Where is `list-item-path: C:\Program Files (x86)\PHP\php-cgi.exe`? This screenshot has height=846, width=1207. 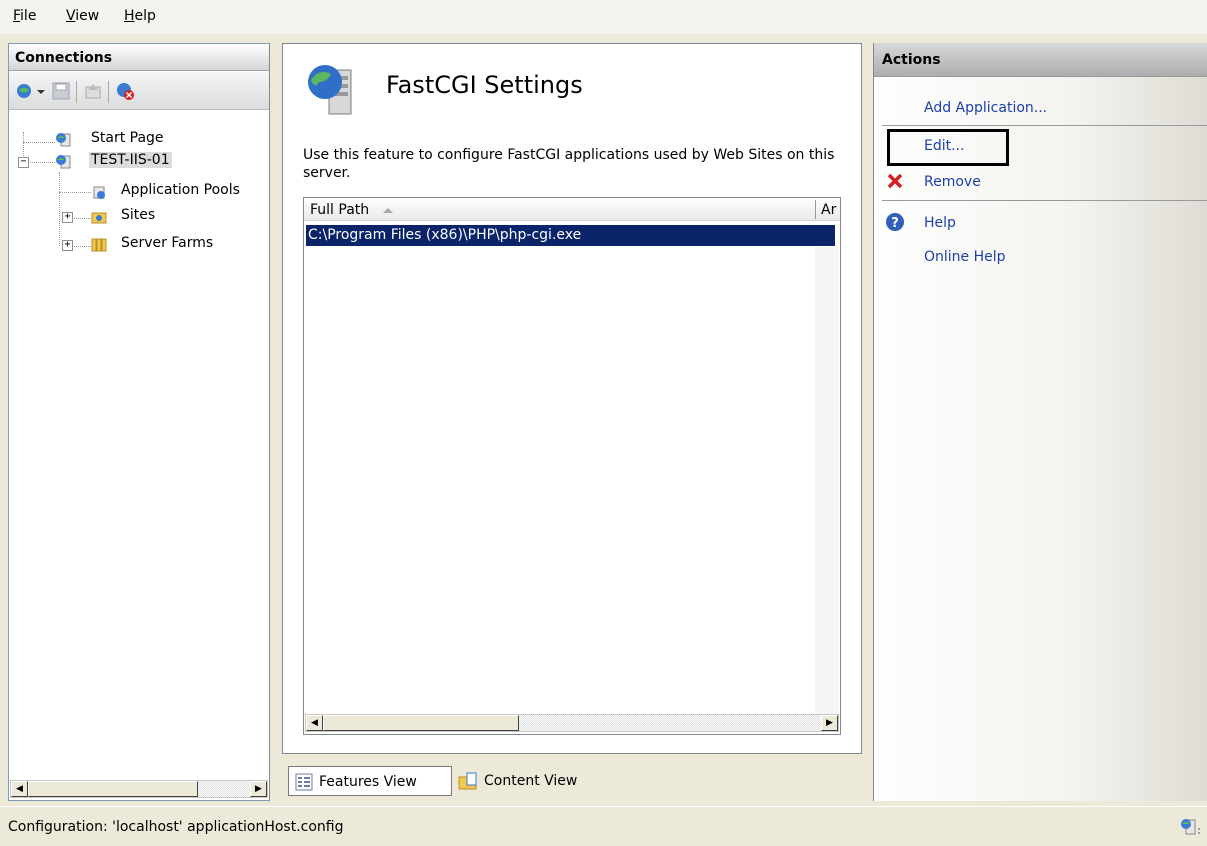 list-item-path: C:\Program Files (x86)\PHP\php-cgi.exe is located at coordinates (445, 235).